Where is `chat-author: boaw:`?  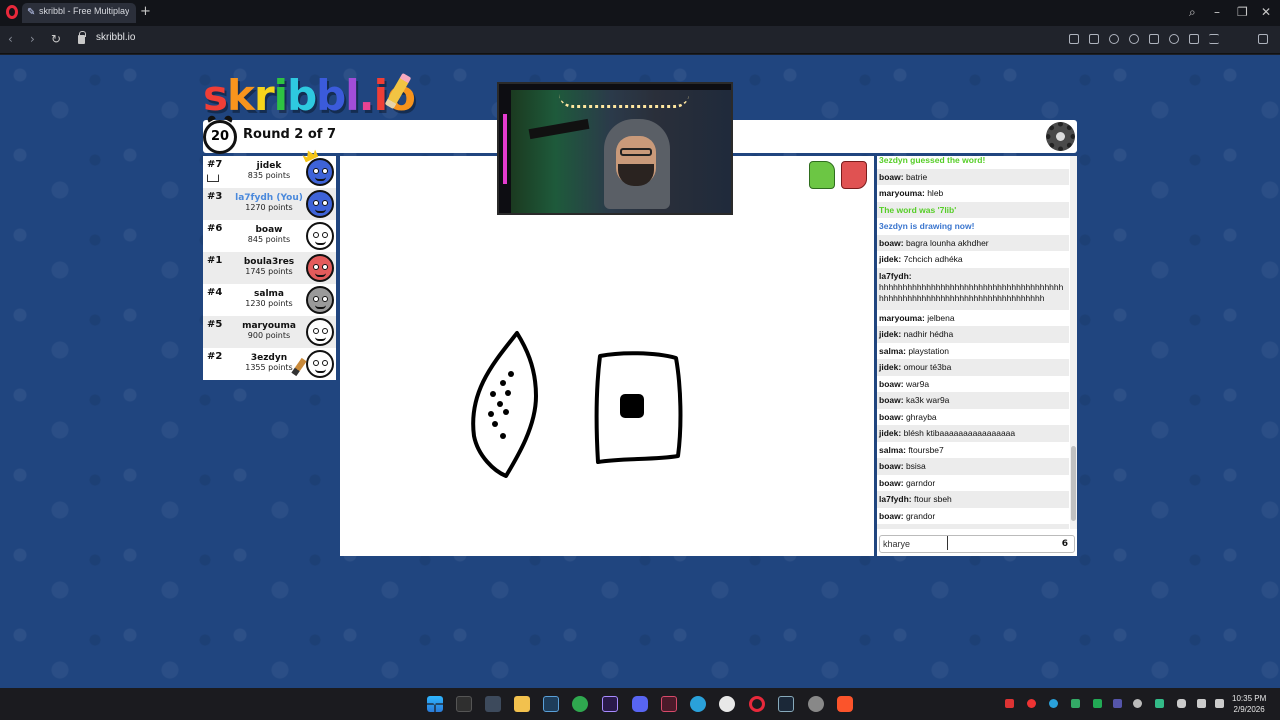 chat-author: boaw: is located at coordinates (891, 515).